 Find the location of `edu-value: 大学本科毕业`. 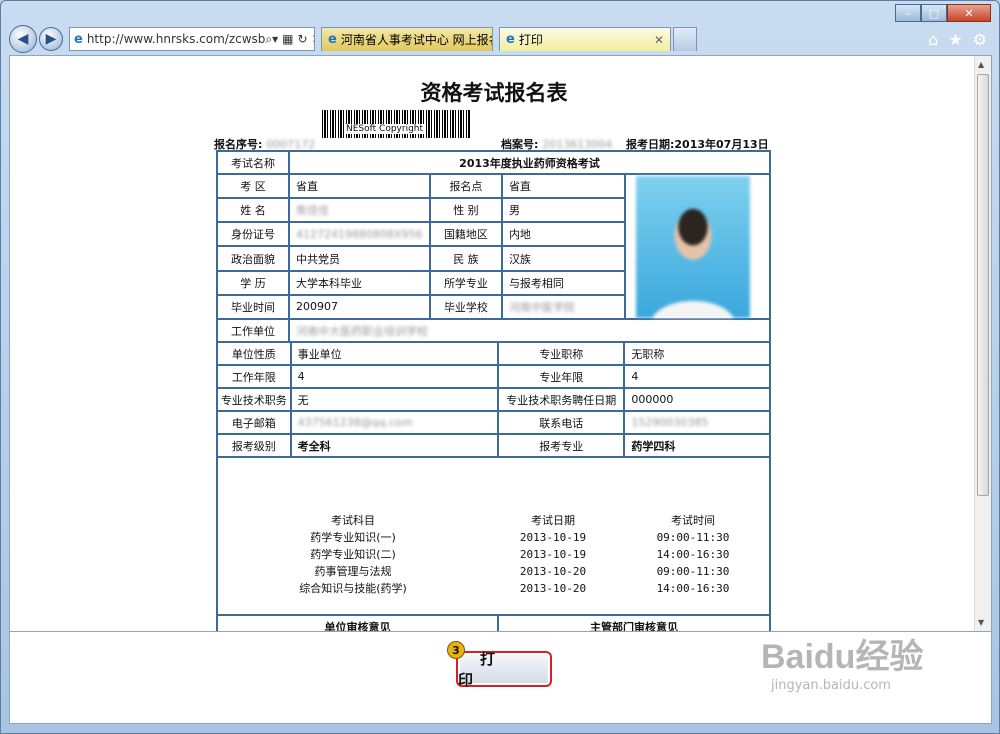

edu-value: 大学本科毕业 is located at coordinates (359, 282).